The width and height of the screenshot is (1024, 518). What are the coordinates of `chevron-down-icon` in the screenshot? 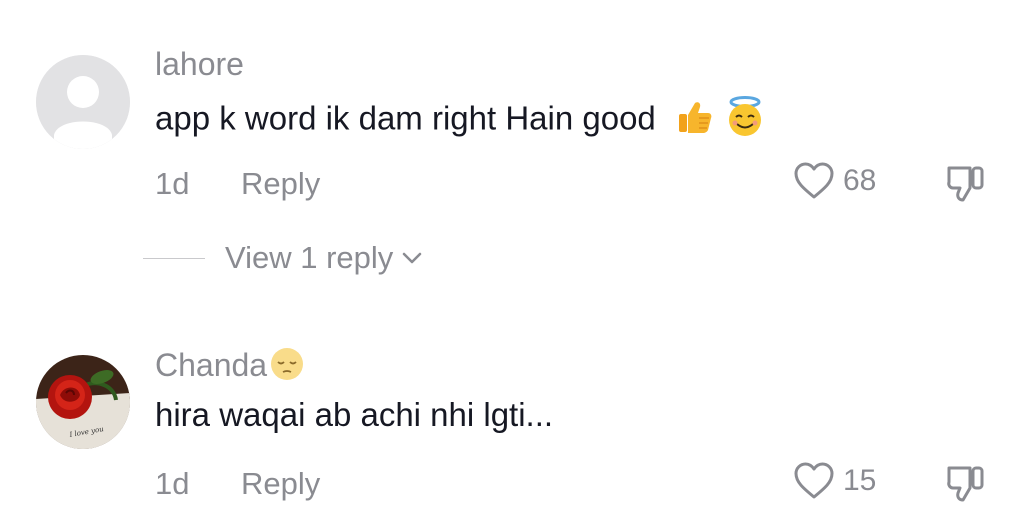 It's located at (412, 258).